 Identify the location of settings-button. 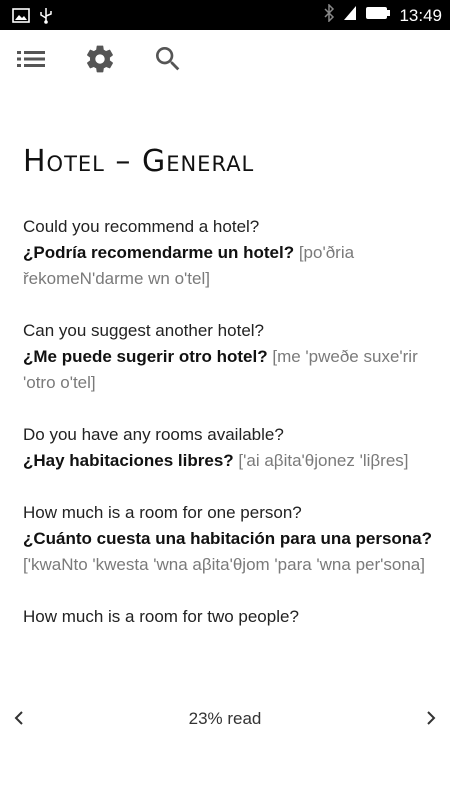
(100, 61).